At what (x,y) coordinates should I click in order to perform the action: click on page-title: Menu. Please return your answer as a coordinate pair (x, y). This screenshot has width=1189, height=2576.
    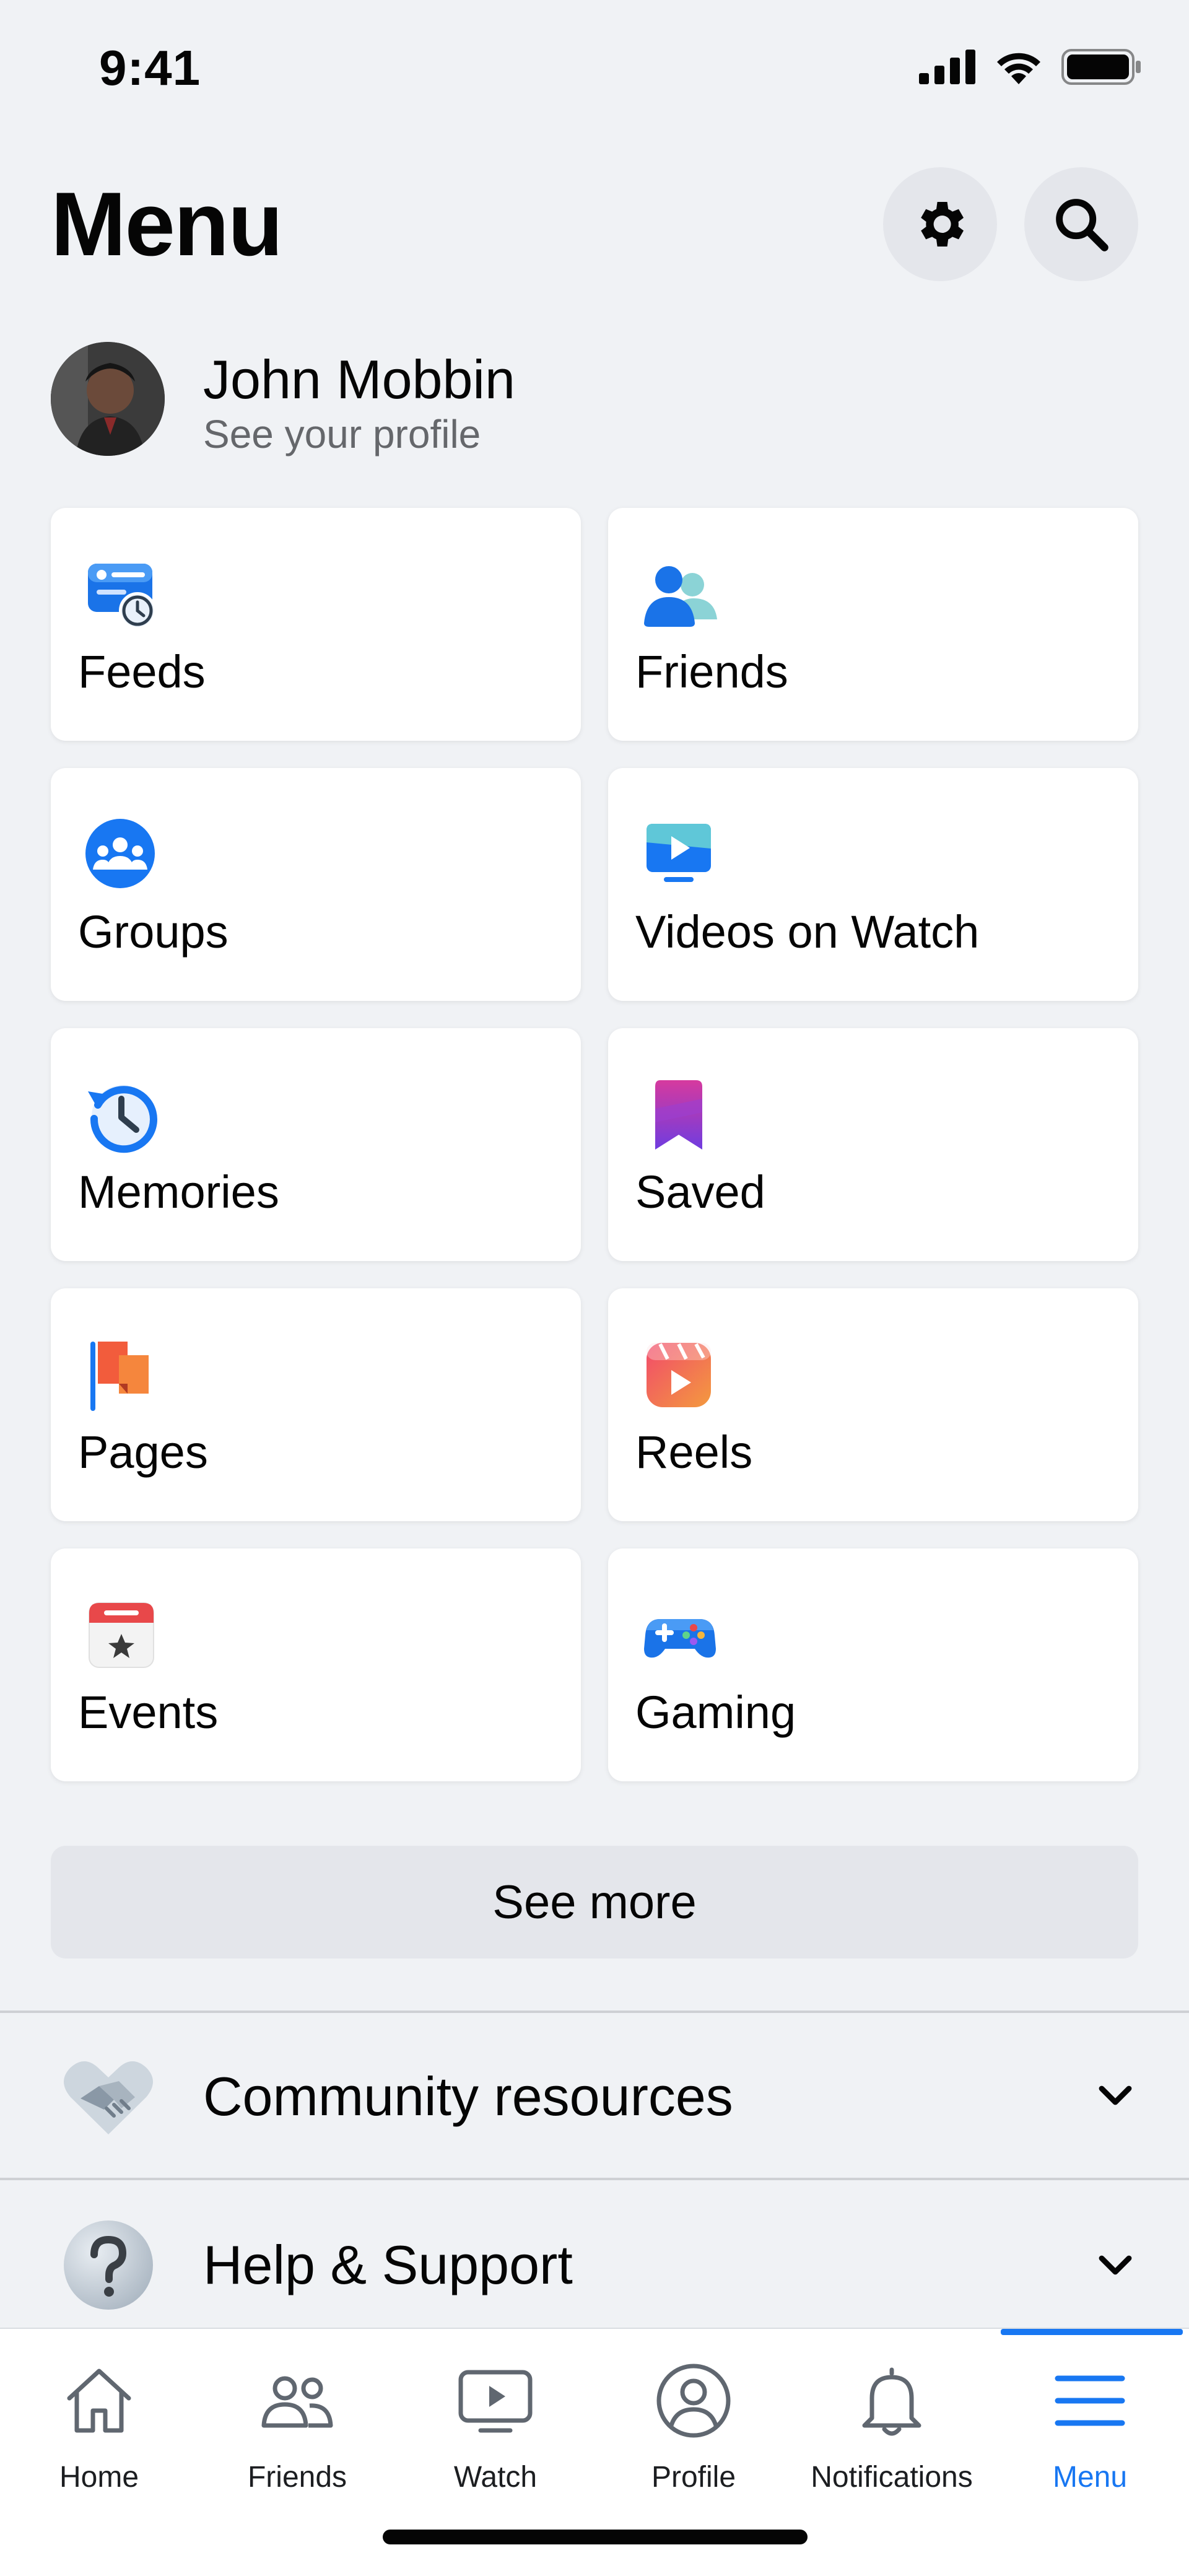
    Looking at the image, I should click on (167, 223).